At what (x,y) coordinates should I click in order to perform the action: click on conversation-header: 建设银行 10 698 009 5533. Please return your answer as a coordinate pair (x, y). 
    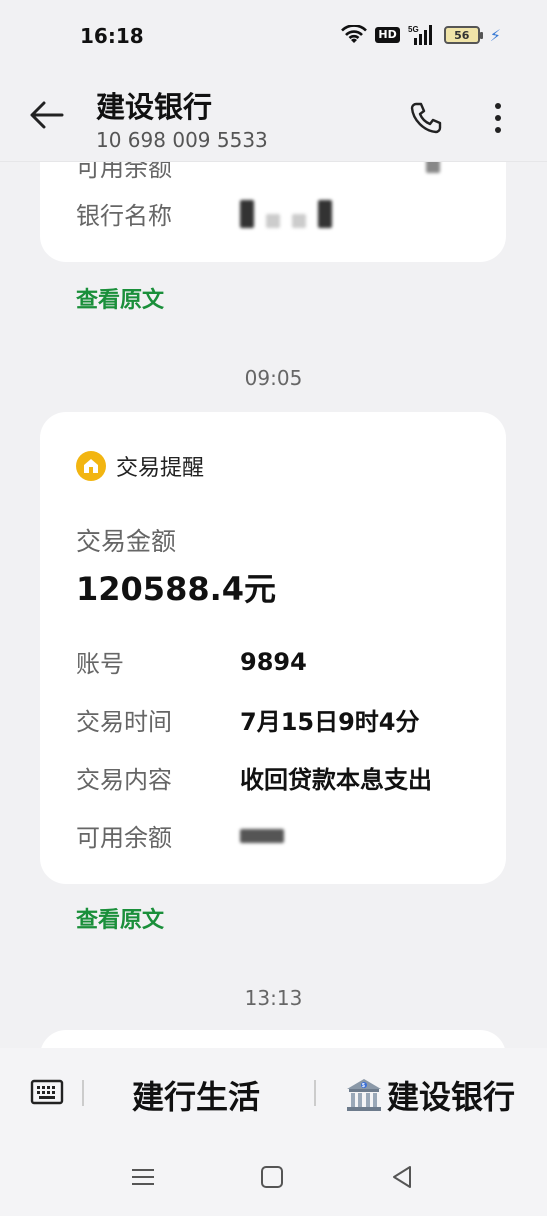
    Looking at the image, I should click on (273, 116).